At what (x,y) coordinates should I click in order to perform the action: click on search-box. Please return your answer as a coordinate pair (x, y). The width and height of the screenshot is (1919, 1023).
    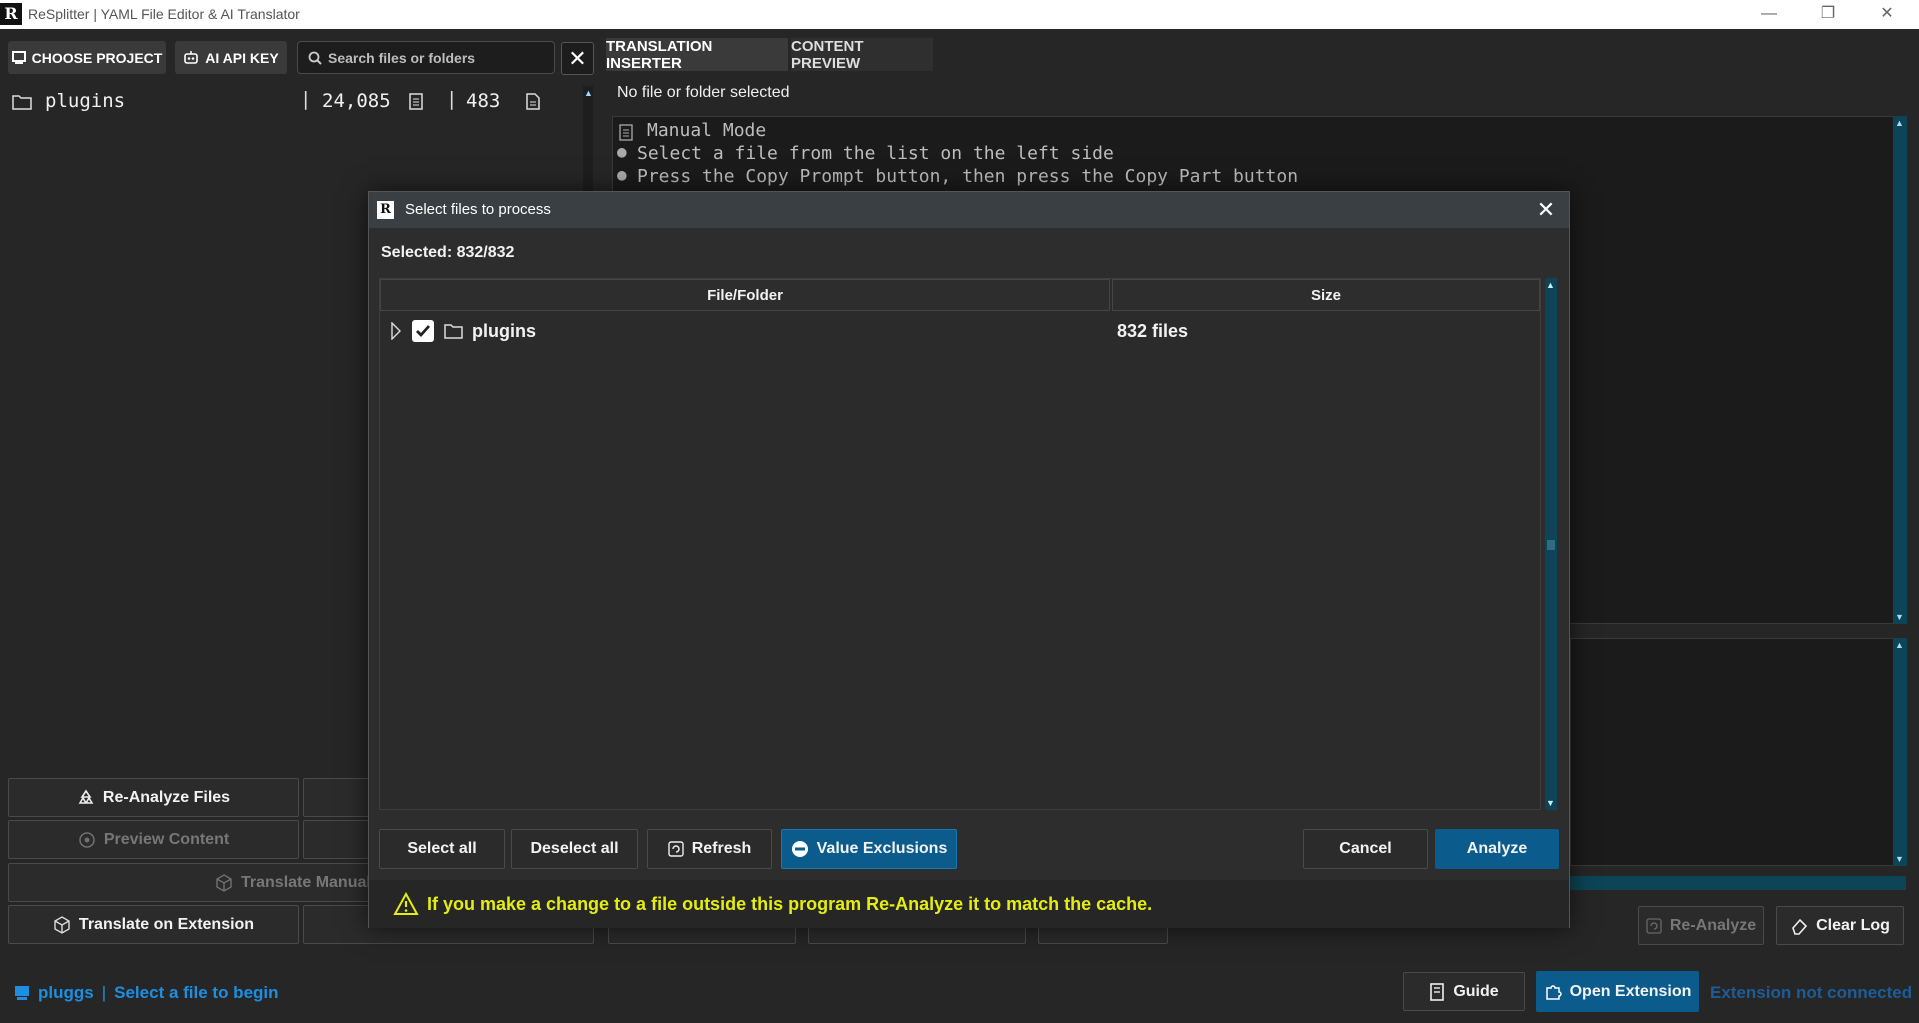
    Looking at the image, I should click on (426, 57).